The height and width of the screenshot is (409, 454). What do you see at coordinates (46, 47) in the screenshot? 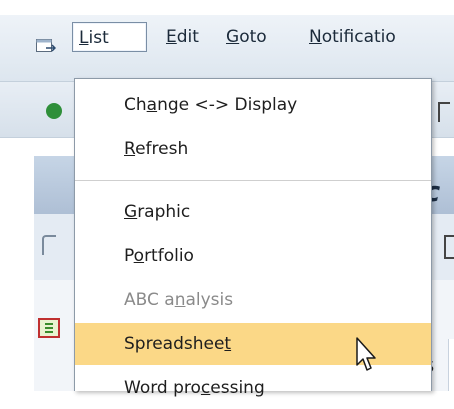
I see `window-exit-icon` at bounding box center [46, 47].